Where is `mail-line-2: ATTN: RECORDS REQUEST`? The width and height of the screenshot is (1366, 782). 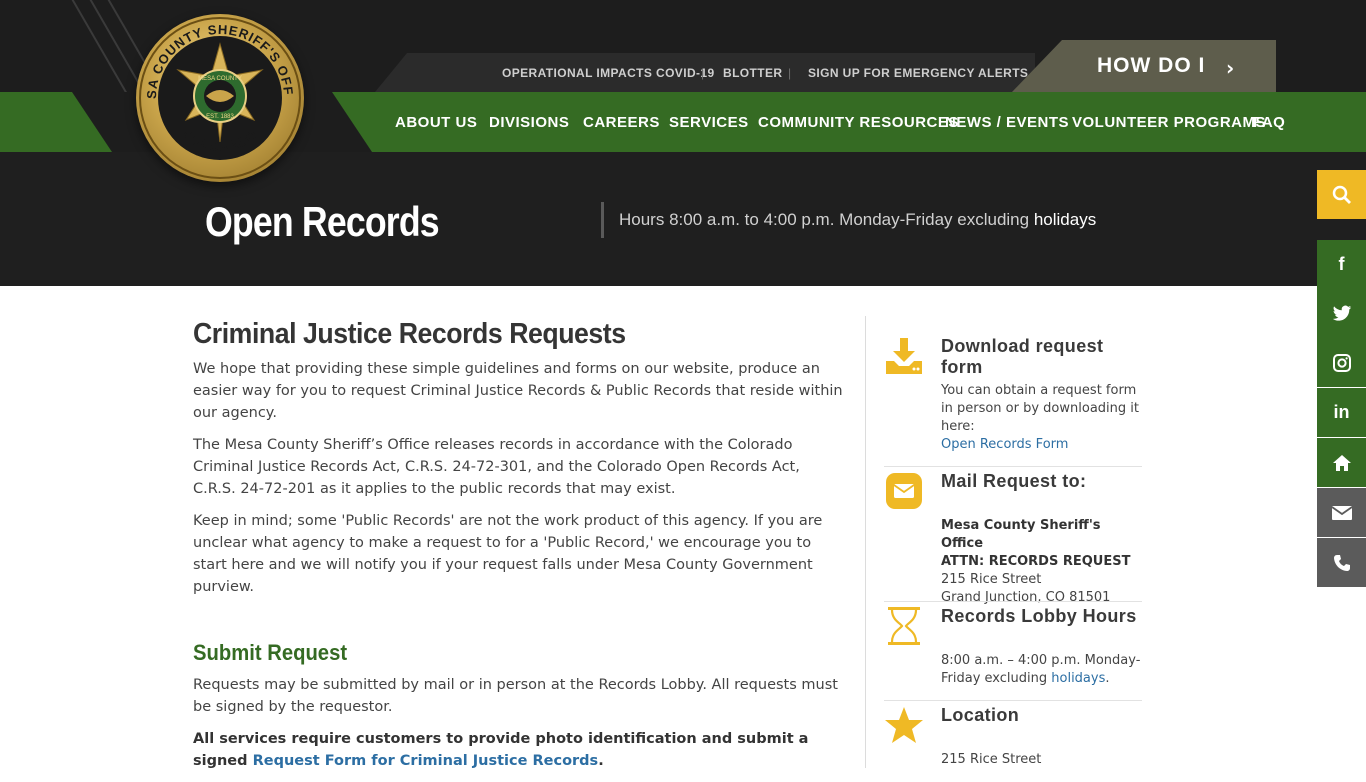
mail-line-2: ATTN: RECORDS REQUEST is located at coordinates (1036, 561).